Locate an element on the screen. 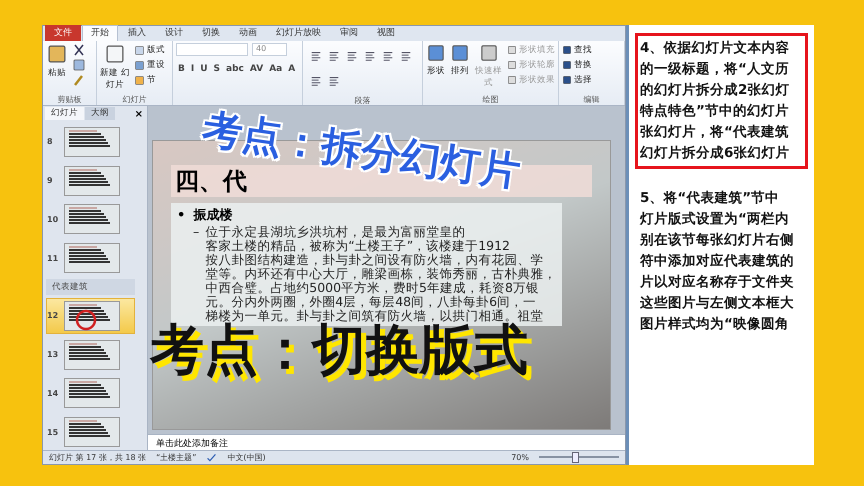  slide-number: 8 is located at coordinates (50, 141).